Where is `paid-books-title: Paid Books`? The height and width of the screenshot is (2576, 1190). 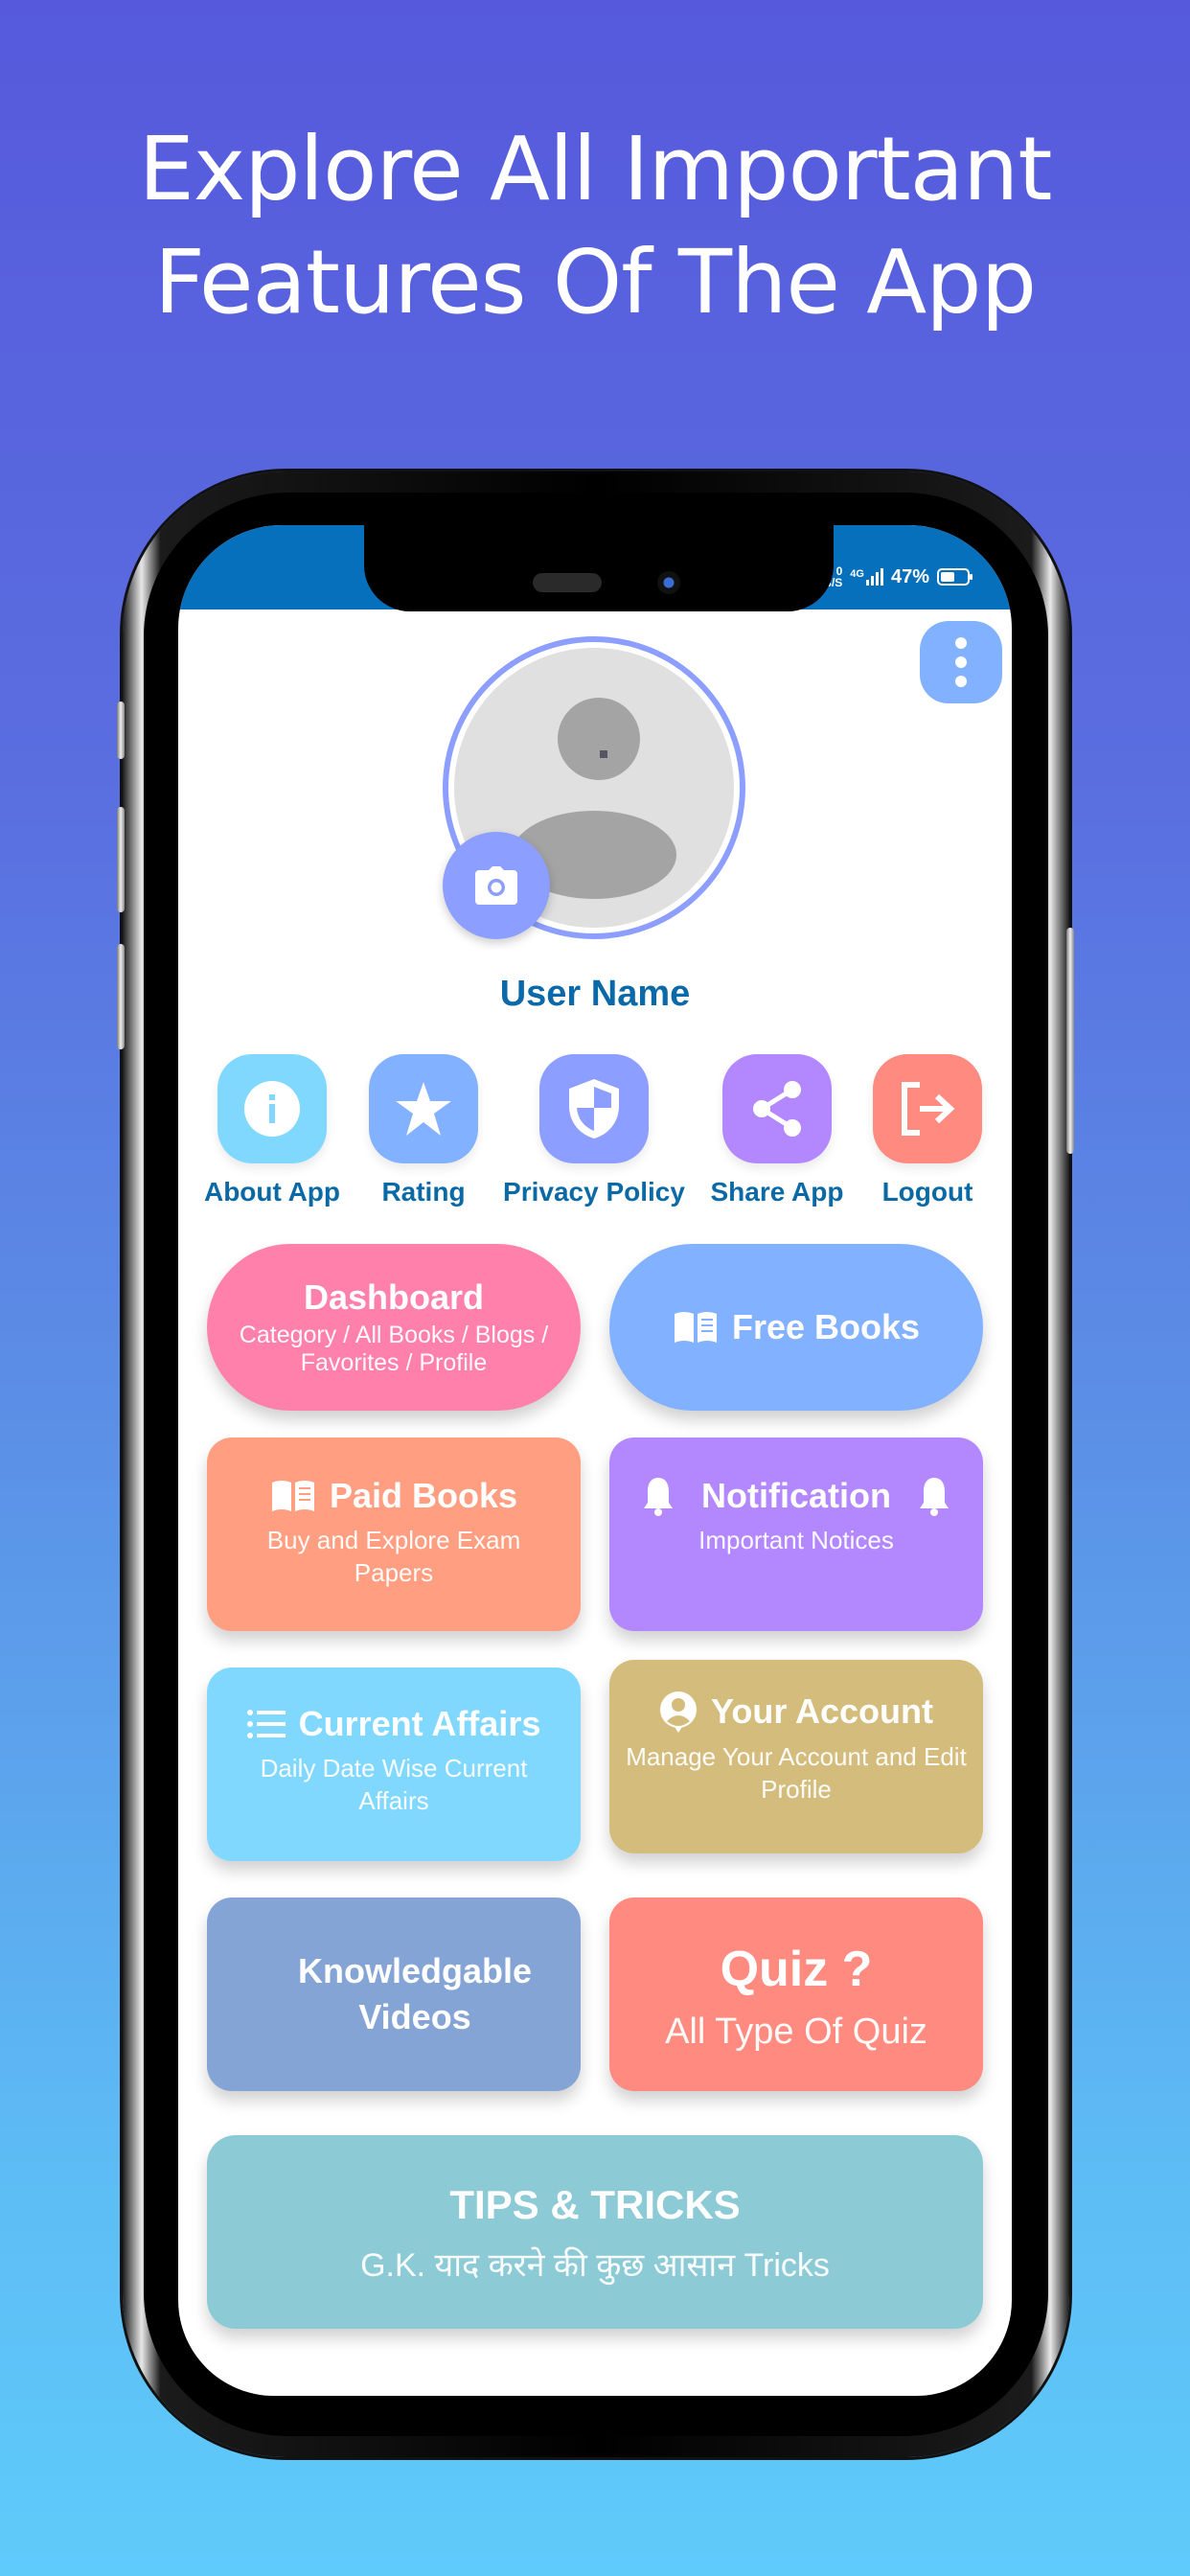 paid-books-title: Paid Books is located at coordinates (424, 1495).